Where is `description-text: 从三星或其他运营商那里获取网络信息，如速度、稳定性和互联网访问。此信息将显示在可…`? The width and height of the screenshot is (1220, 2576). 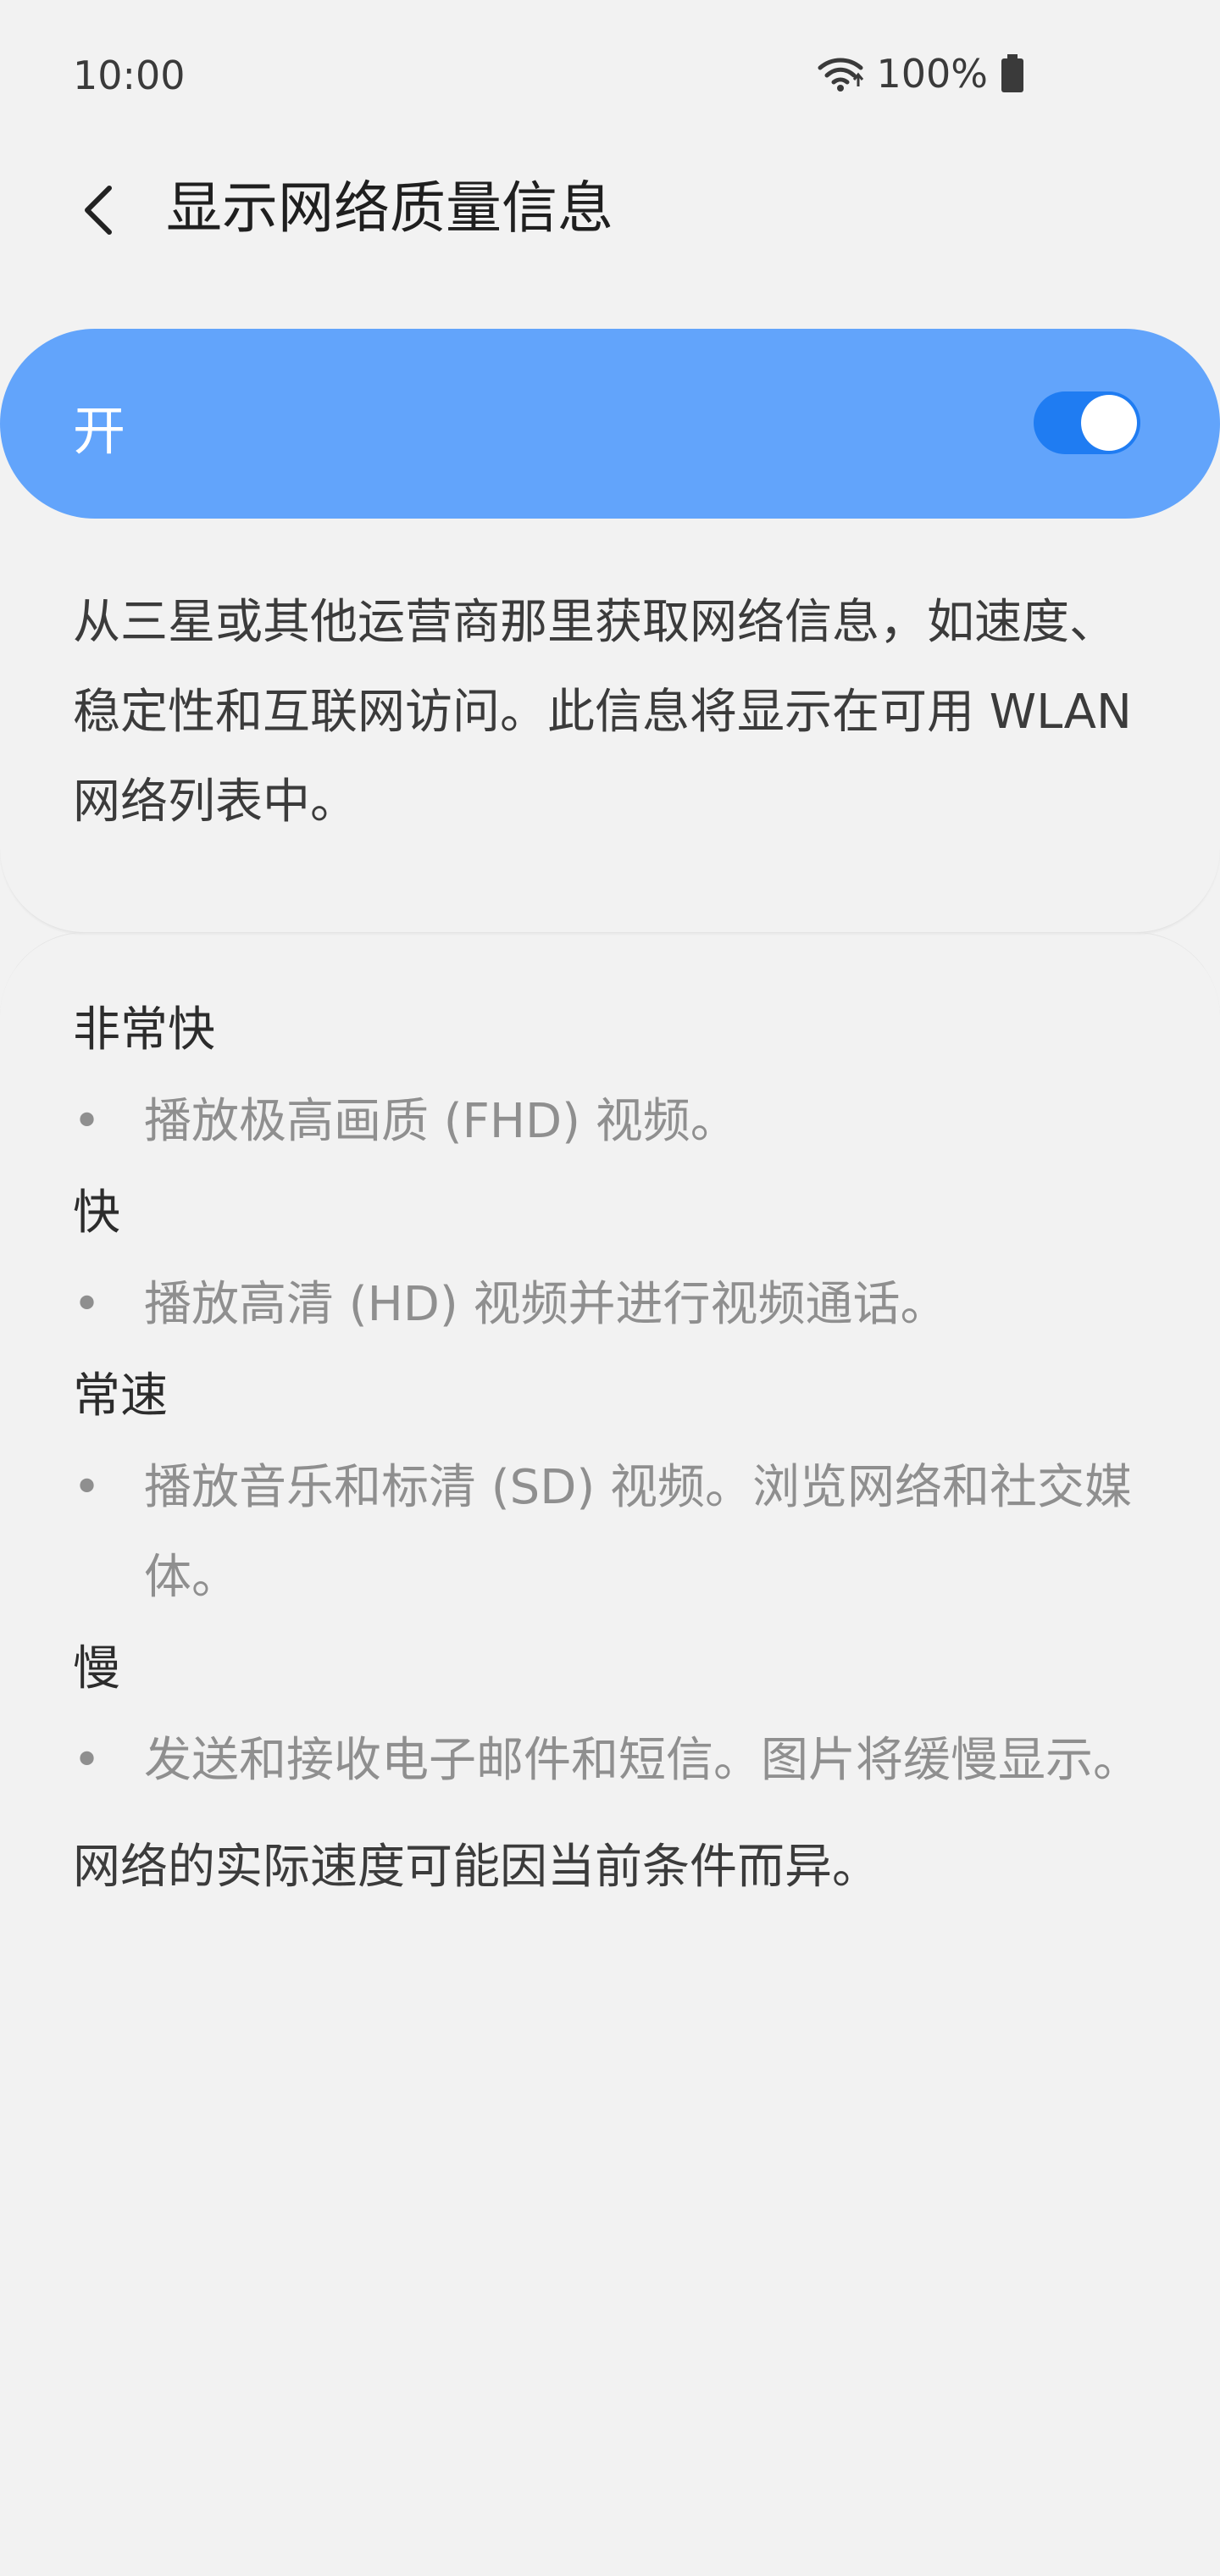
description-text: 从三星或其他运营商那里获取网络信息，如速度、稳定性和互联网访问。此信息将显示在可… is located at coordinates (602, 712).